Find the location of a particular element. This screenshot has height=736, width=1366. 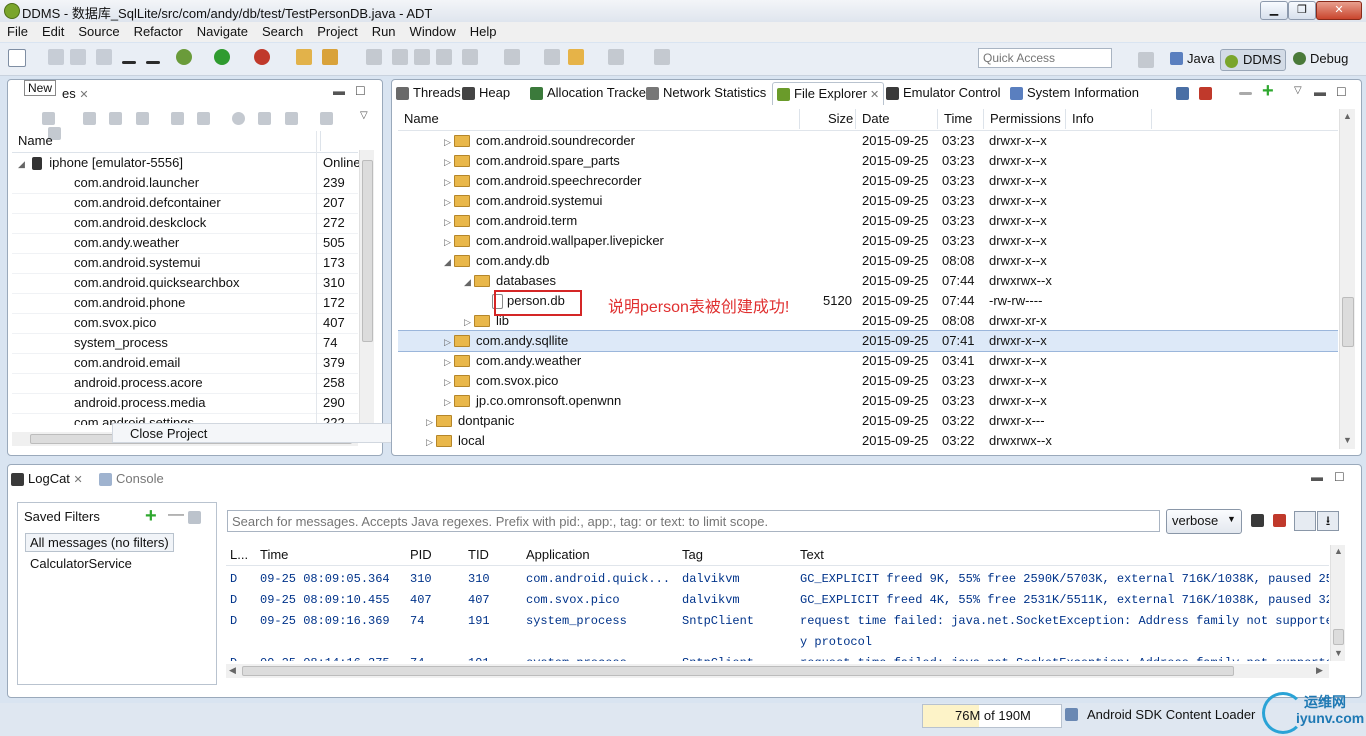

last-edit-icon is located at coordinates (552, 57).